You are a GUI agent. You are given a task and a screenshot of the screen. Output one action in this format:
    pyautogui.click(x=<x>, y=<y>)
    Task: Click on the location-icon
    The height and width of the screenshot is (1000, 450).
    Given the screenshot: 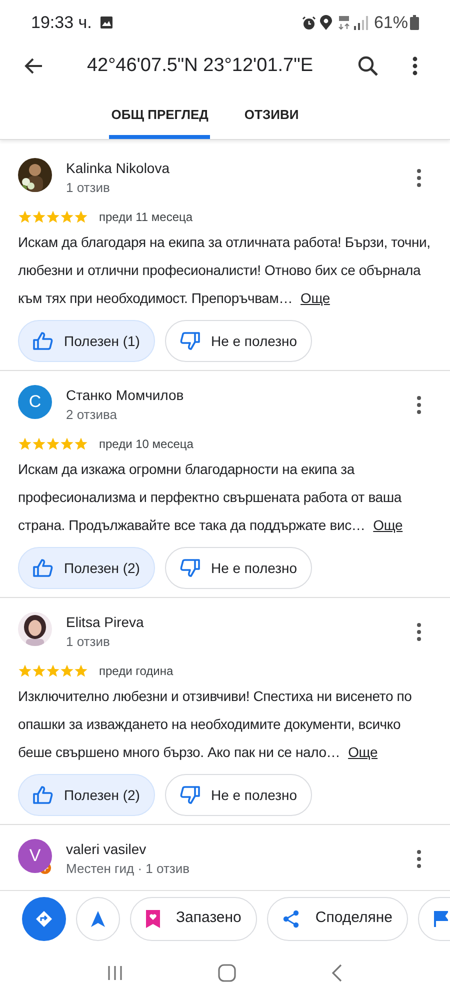 What is the action you would take?
    pyautogui.click(x=326, y=22)
    